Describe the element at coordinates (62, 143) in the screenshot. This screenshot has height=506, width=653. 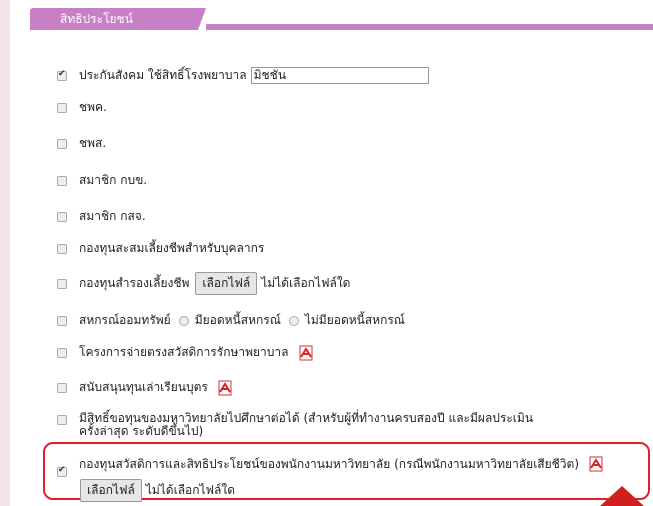
I see `chps-checkbox` at that location.